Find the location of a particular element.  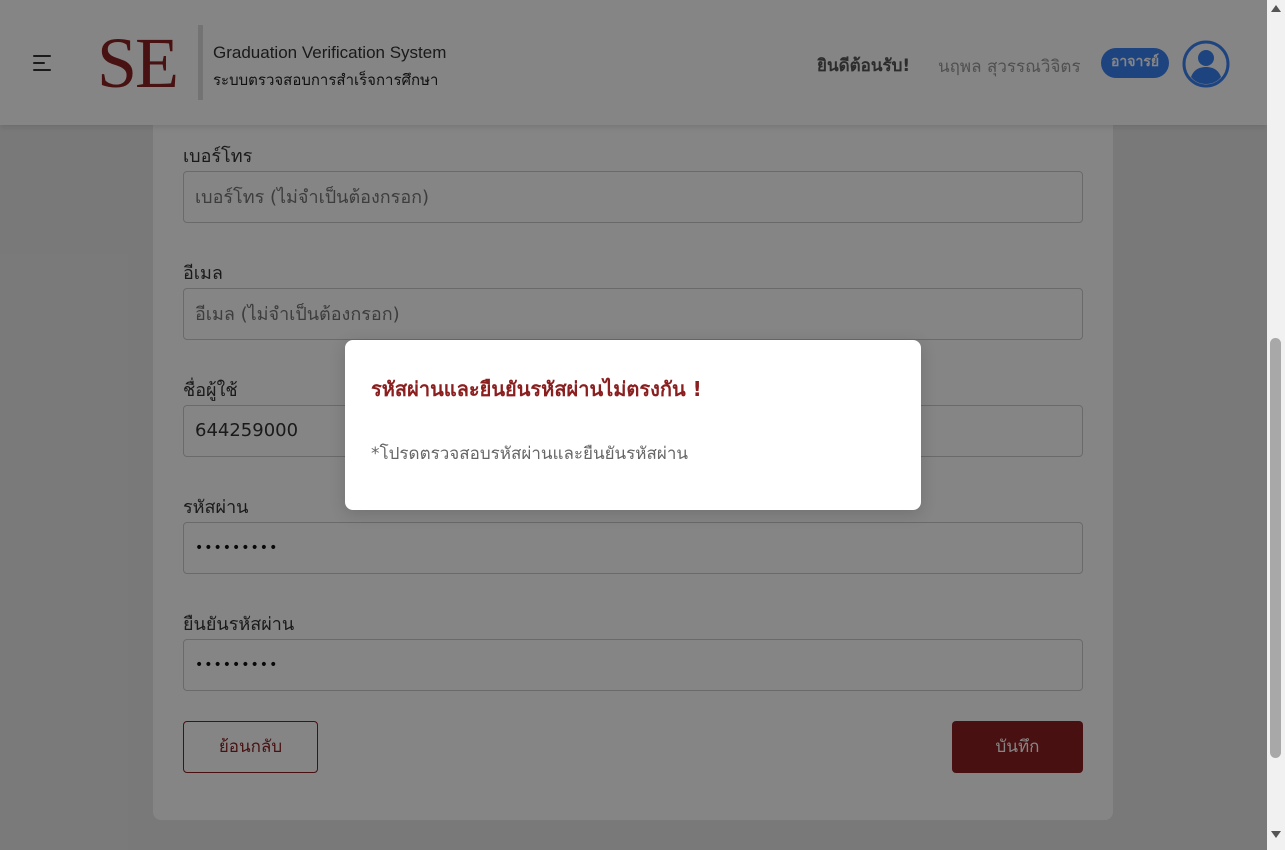

vertical-scrollbar is located at coordinates (1276, 425).